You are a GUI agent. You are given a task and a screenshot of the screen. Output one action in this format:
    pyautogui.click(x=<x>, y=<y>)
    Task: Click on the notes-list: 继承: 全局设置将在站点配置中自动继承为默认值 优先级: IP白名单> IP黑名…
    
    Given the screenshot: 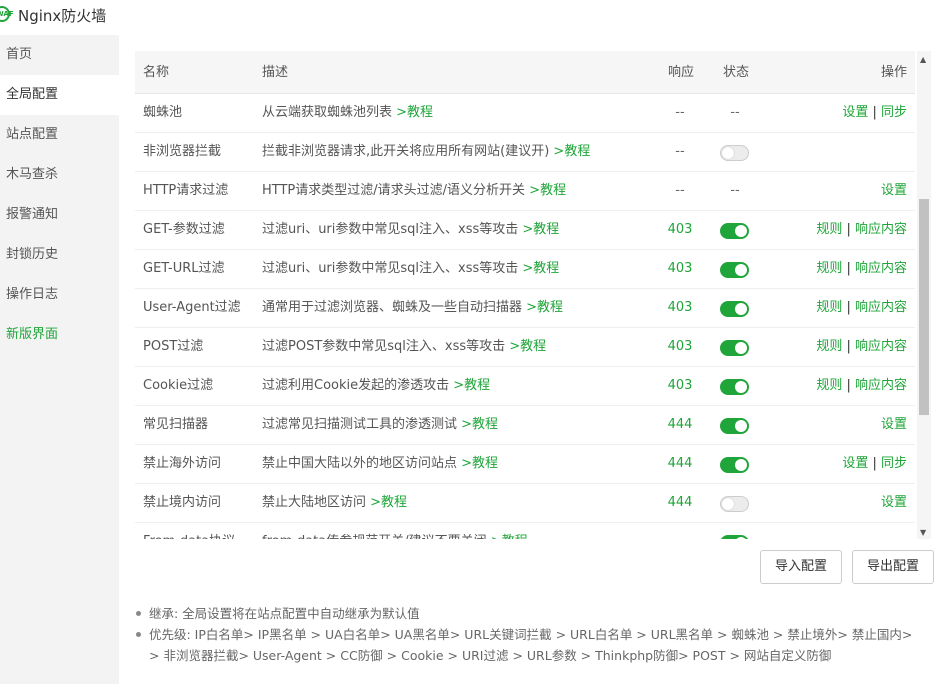 What is the action you would take?
    pyautogui.click(x=528, y=634)
    